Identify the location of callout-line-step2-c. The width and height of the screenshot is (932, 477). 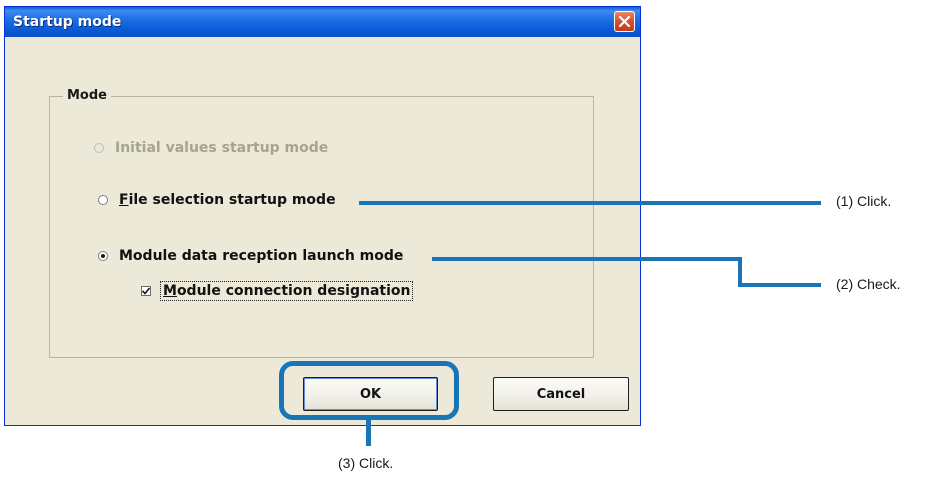
(779, 285).